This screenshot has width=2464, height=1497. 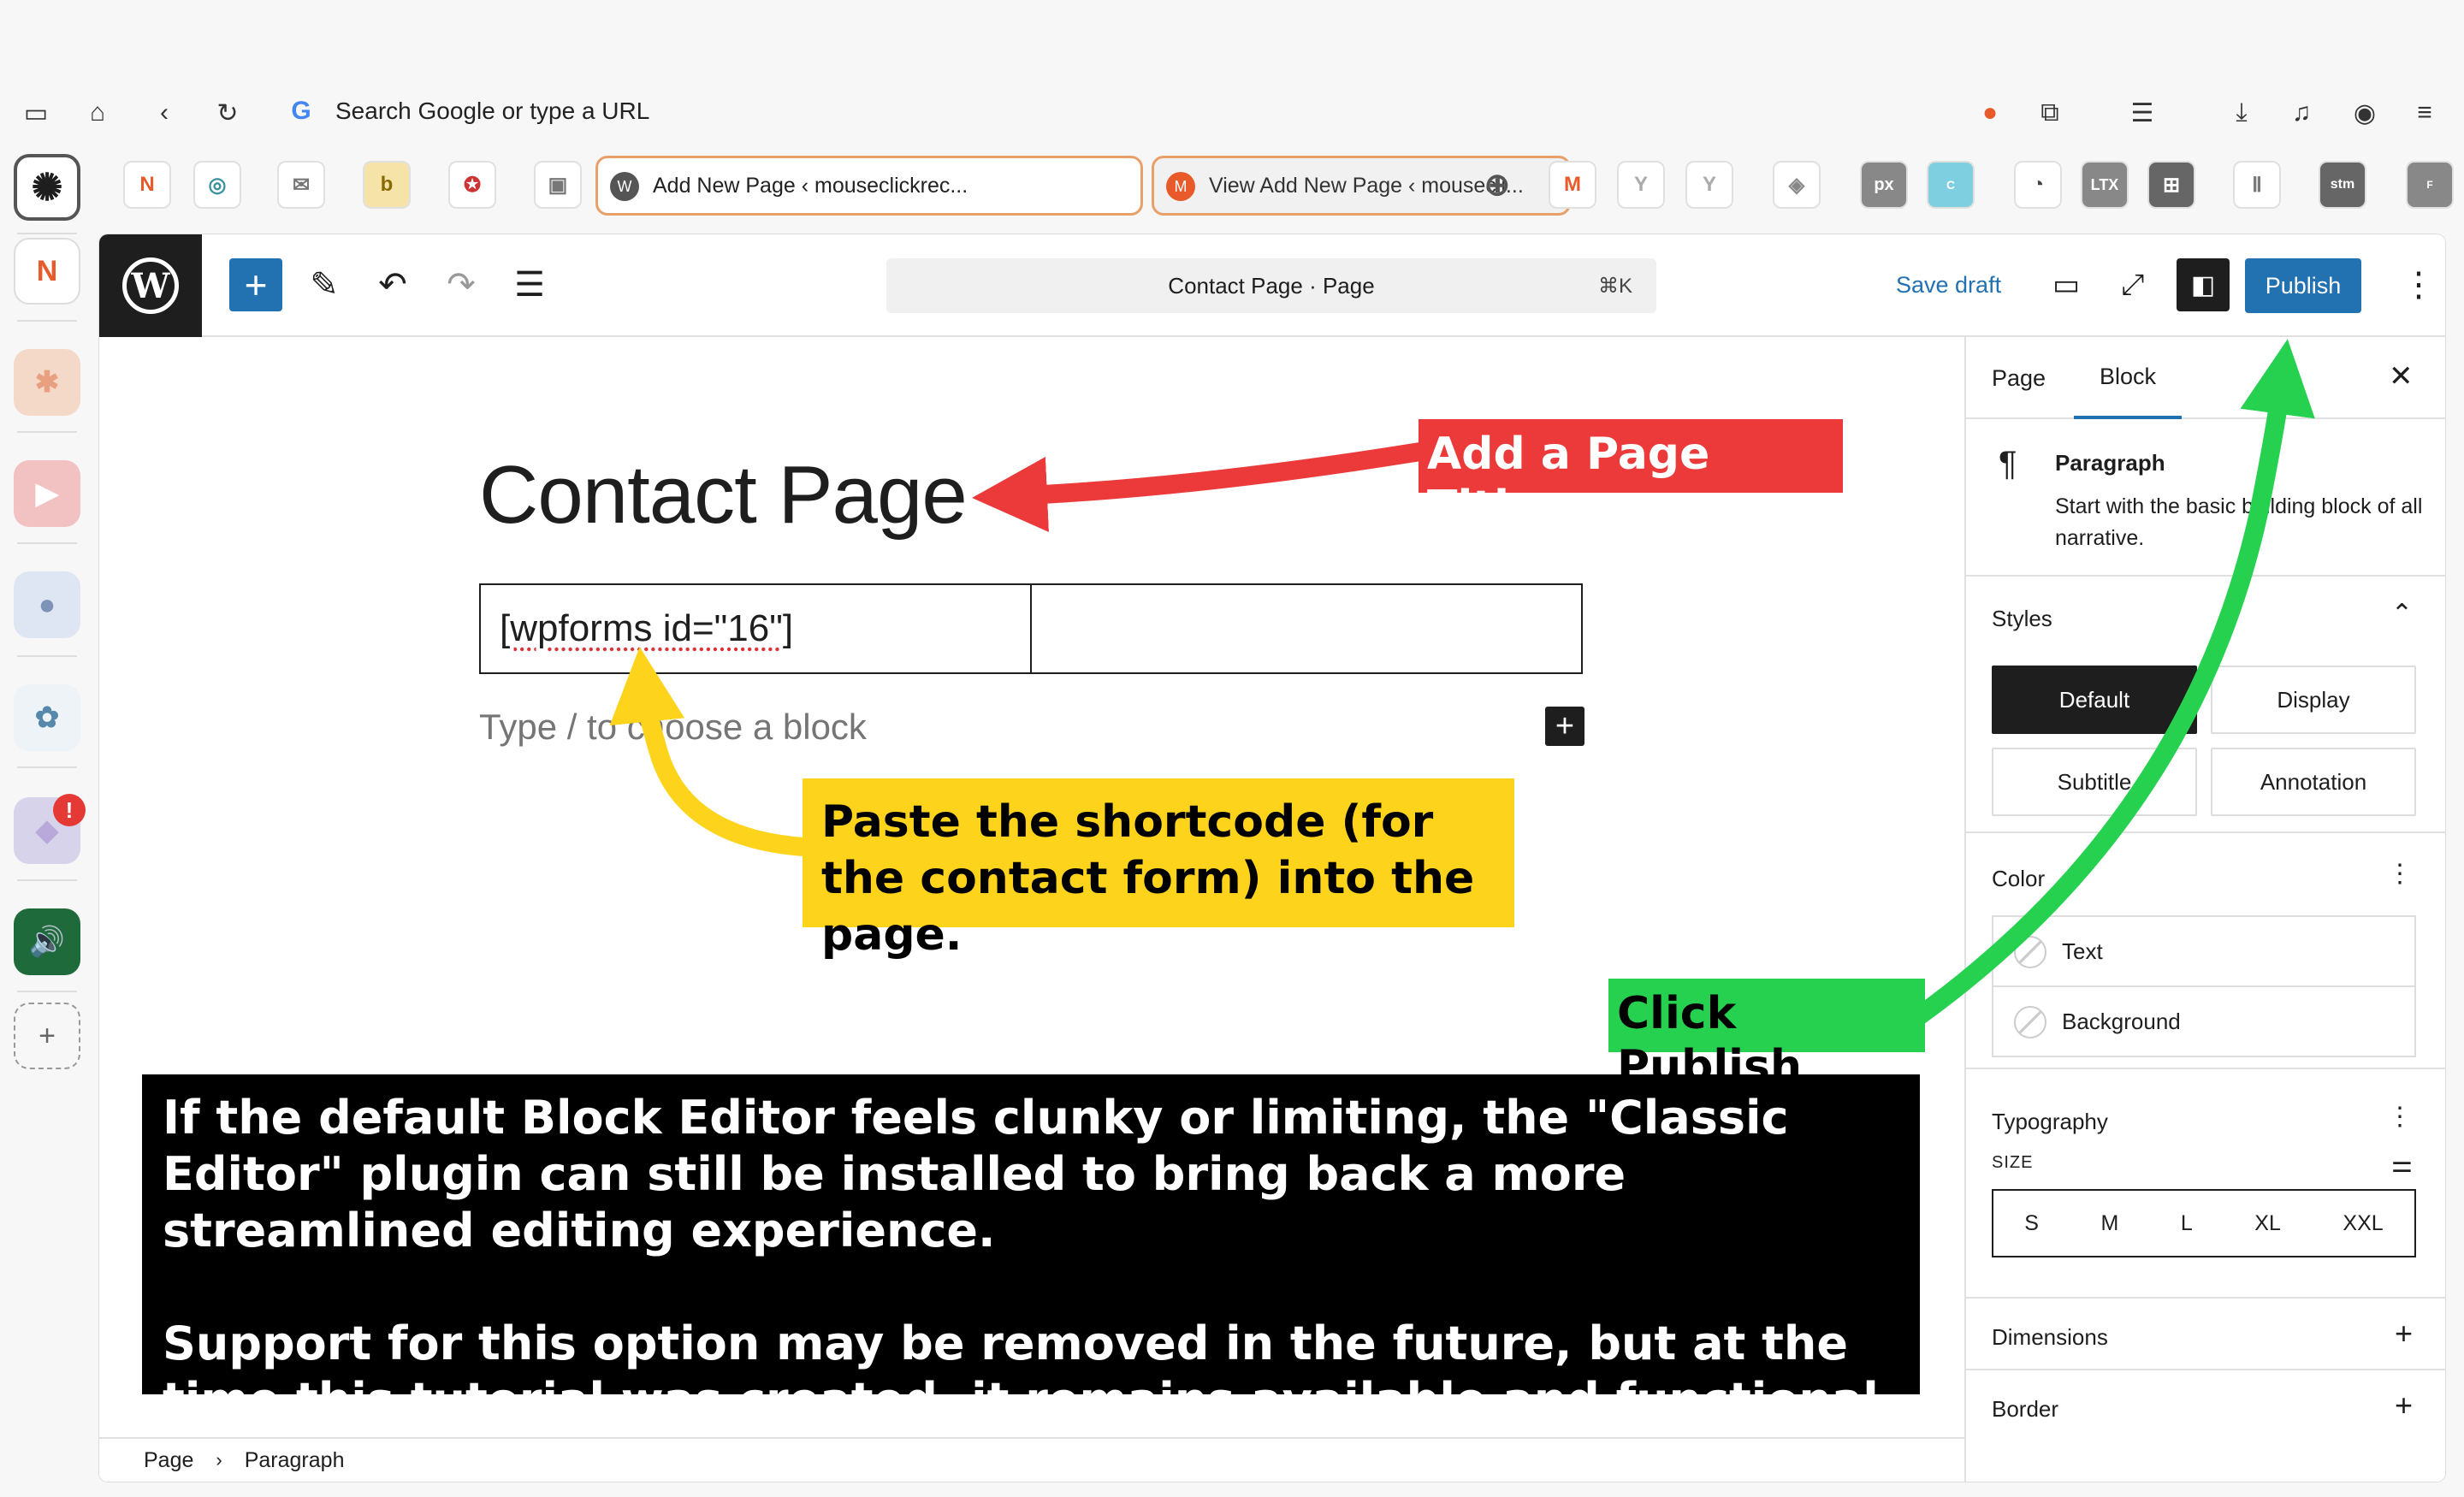 I want to click on breadcrumb-page: Page, so click(x=168, y=1460).